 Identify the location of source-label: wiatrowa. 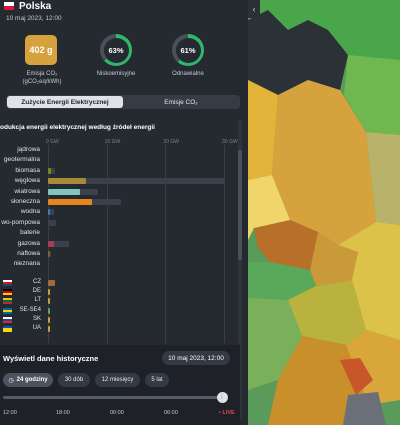
(27, 191).